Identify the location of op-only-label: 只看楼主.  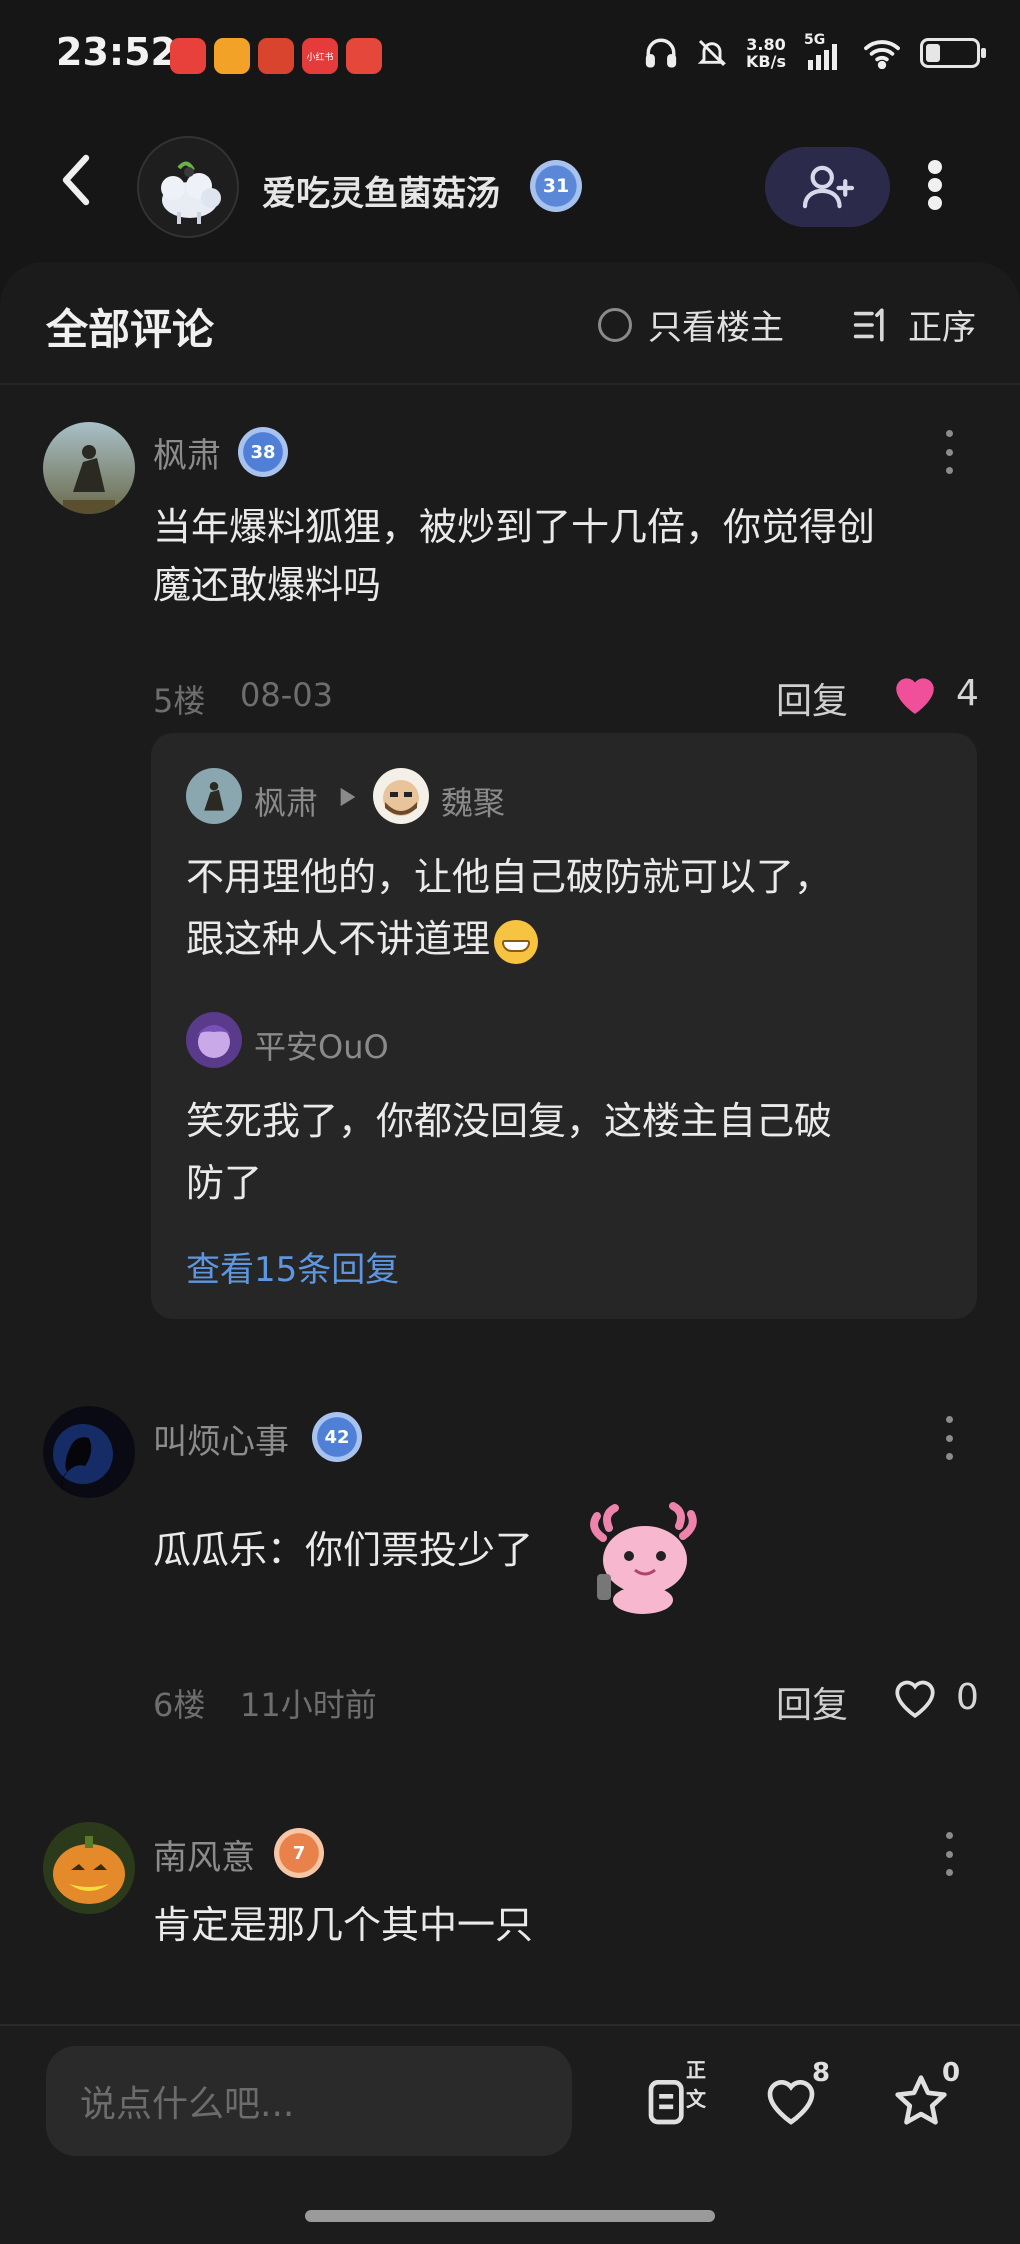
(716, 328).